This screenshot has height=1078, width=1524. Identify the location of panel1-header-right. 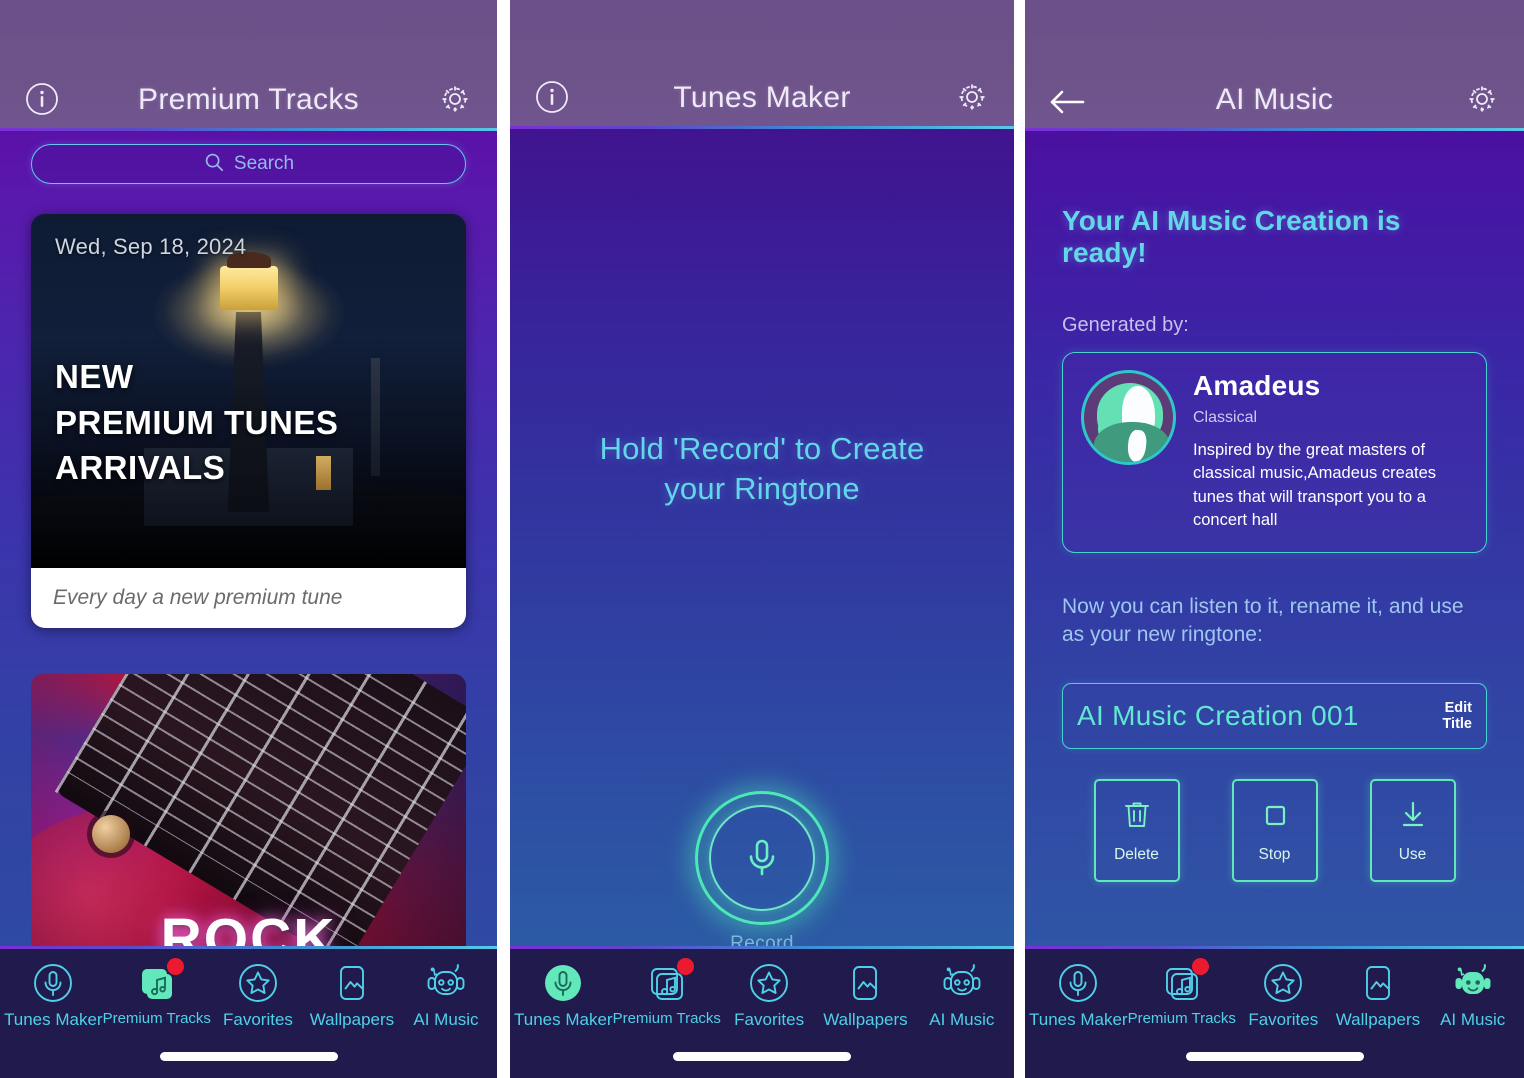
(455, 99).